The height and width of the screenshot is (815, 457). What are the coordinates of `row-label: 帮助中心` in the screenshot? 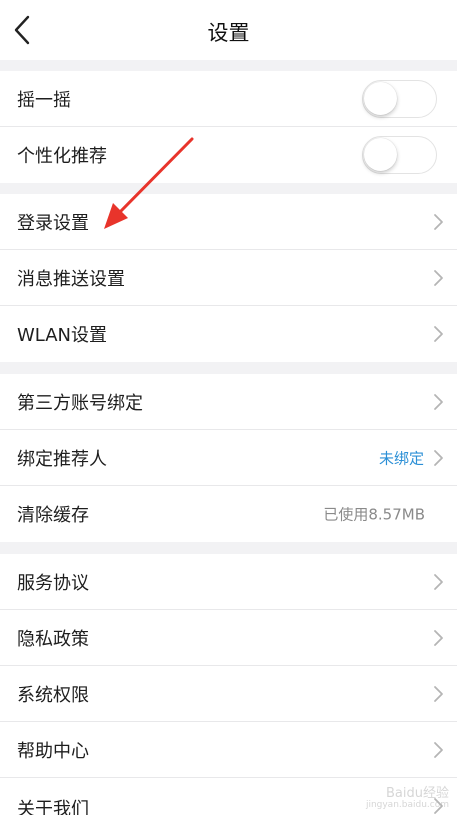 It's located at (53, 751).